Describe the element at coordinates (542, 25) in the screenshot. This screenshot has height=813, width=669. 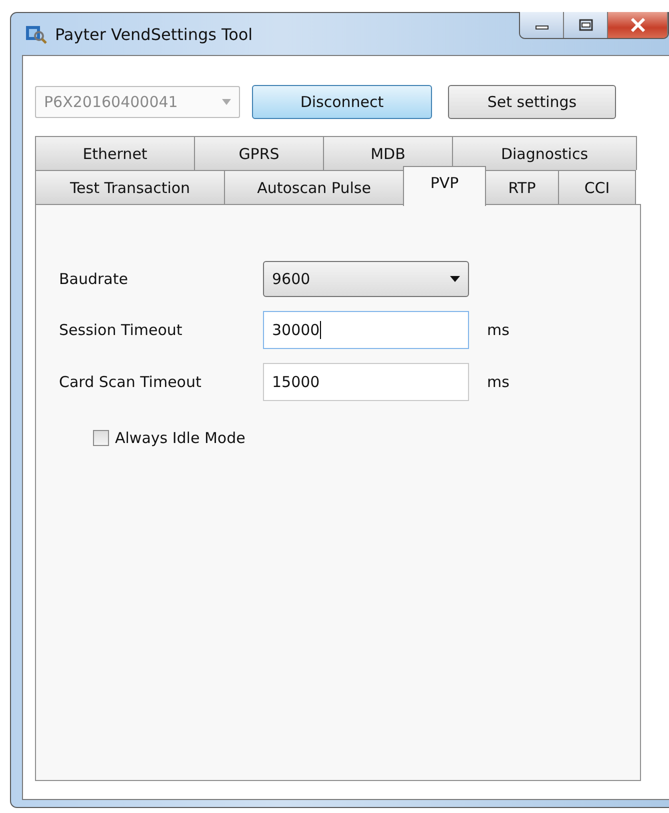
I see `minimize-button` at that location.